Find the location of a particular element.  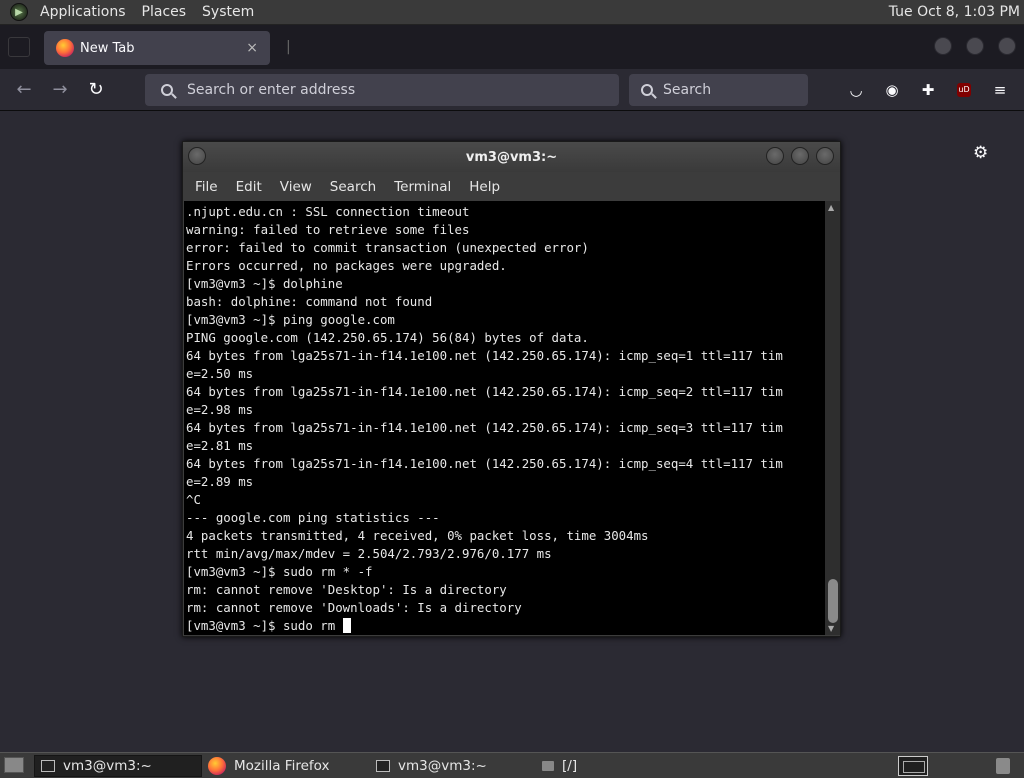

terminal-line: e=2.50 ms is located at coordinates (220, 373).